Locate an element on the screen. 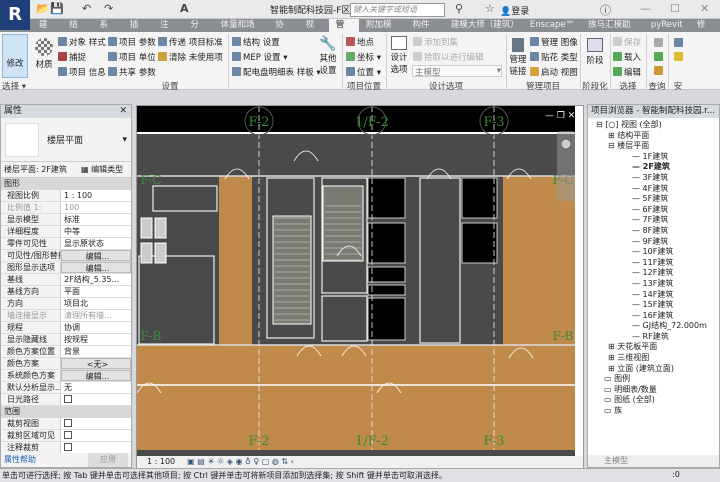 This screenshot has width=720, height=482. apply-button: 应用 is located at coordinates (108, 460).